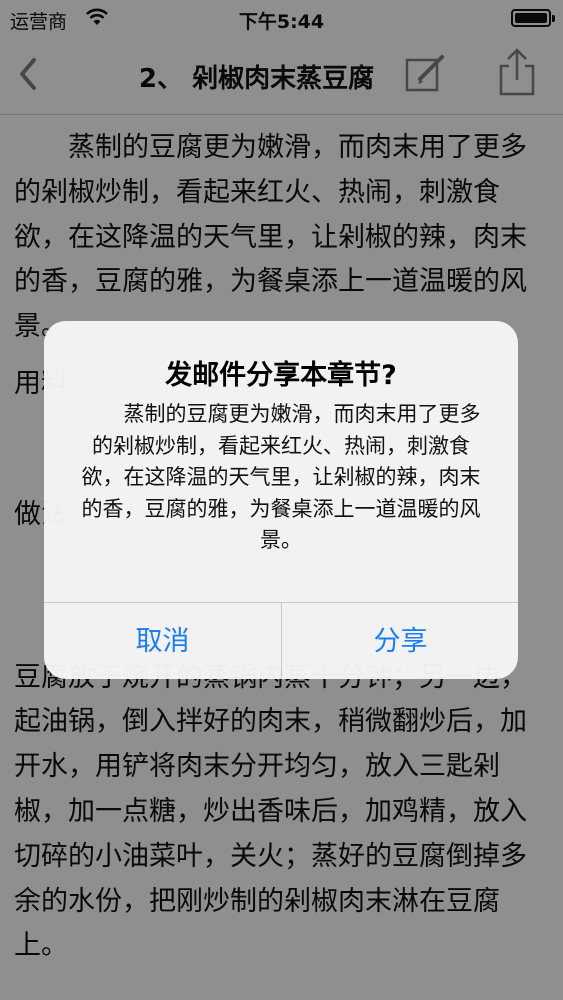 This screenshot has width=563, height=1000. I want to click on cancel-button: 取消, so click(162, 641).